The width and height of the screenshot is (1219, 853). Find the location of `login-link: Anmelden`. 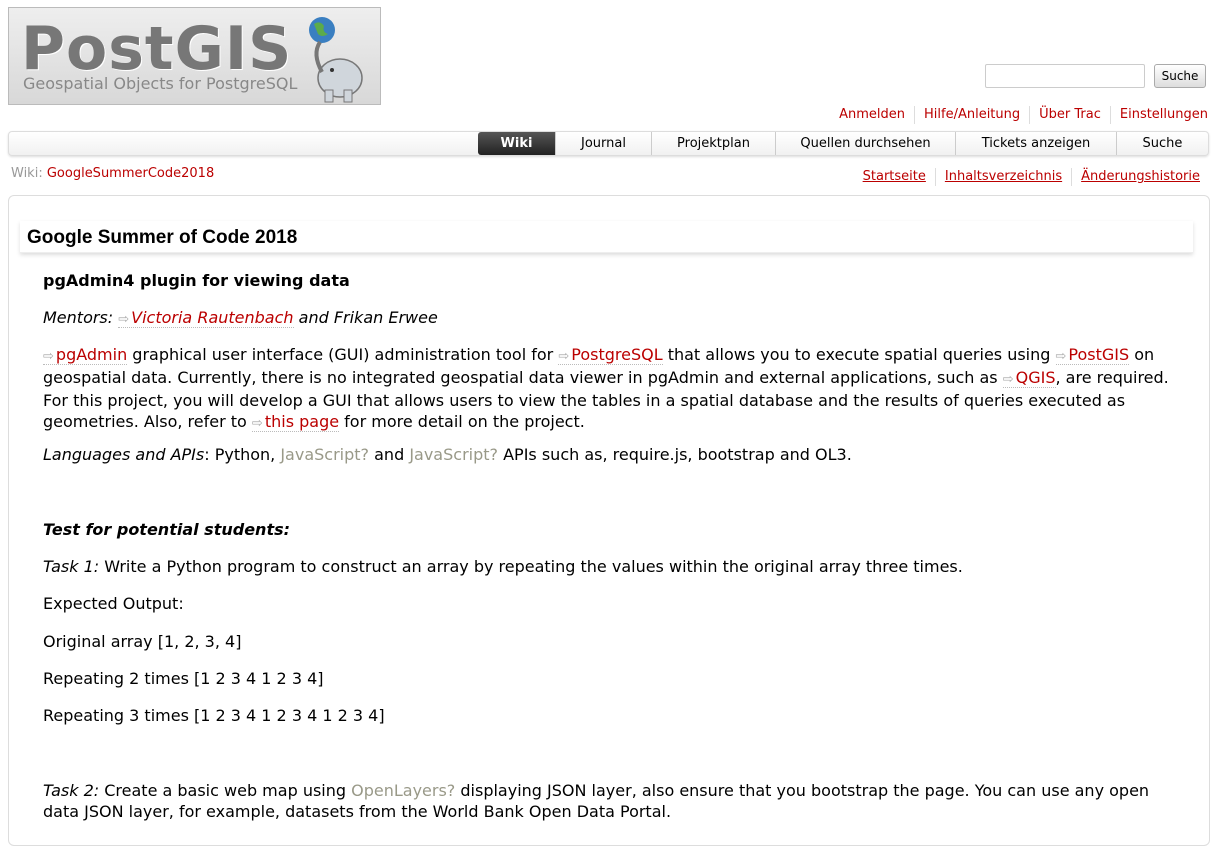

login-link: Anmelden is located at coordinates (872, 115).